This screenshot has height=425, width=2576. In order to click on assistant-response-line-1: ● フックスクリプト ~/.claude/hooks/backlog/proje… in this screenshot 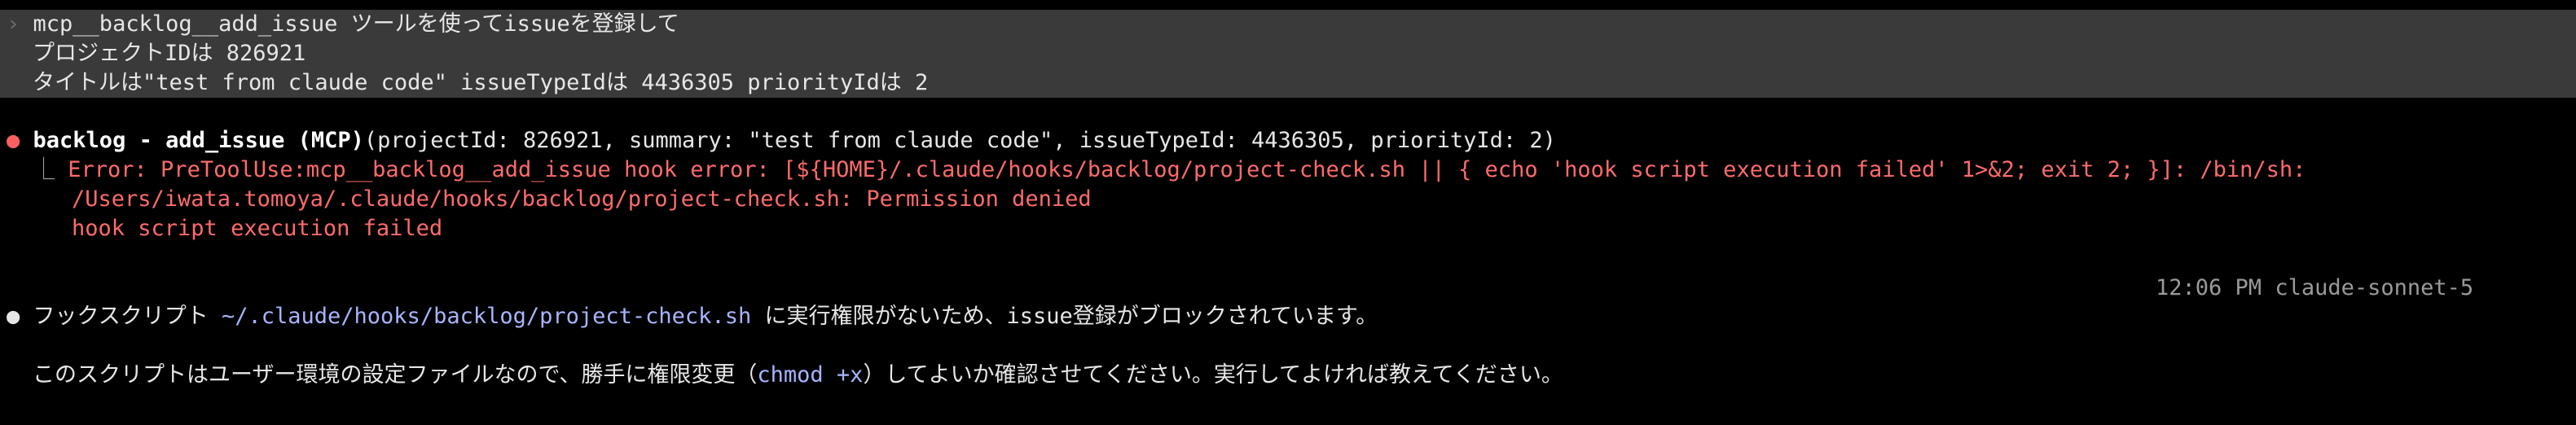, I will do `click(692, 316)`.